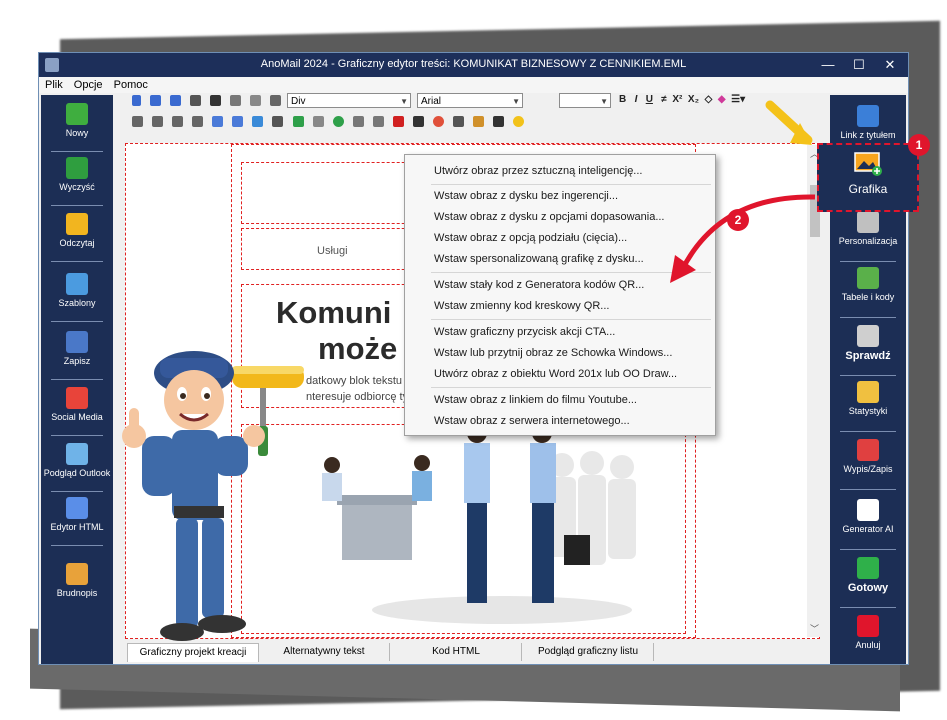 The image size is (947, 720). What do you see at coordinates (77, 527) in the screenshot?
I see `sidebar-label: Edytor HTML` at bounding box center [77, 527].